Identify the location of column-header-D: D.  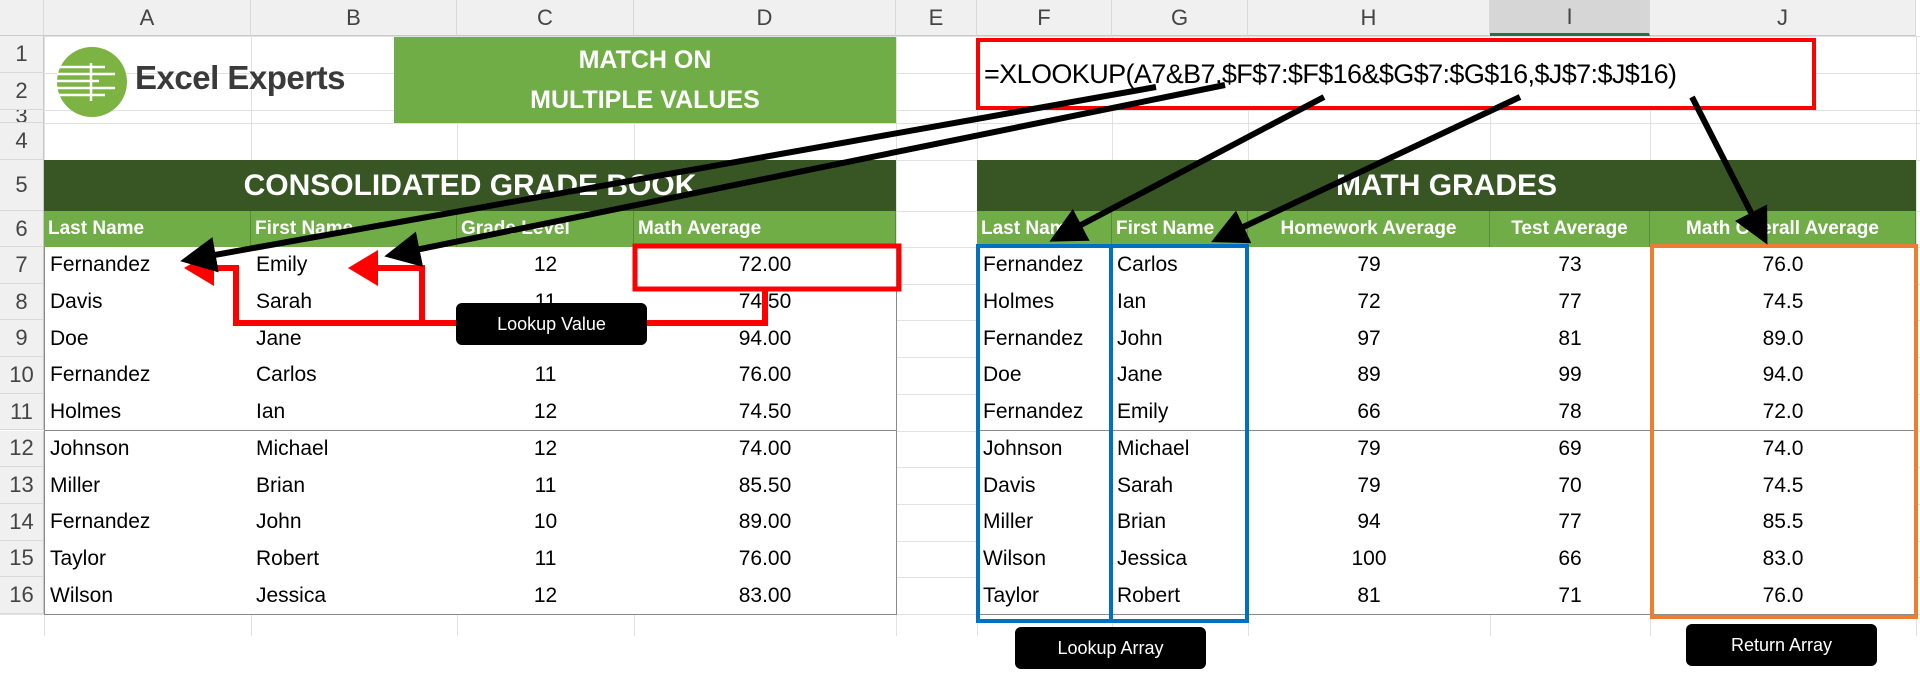
(765, 18).